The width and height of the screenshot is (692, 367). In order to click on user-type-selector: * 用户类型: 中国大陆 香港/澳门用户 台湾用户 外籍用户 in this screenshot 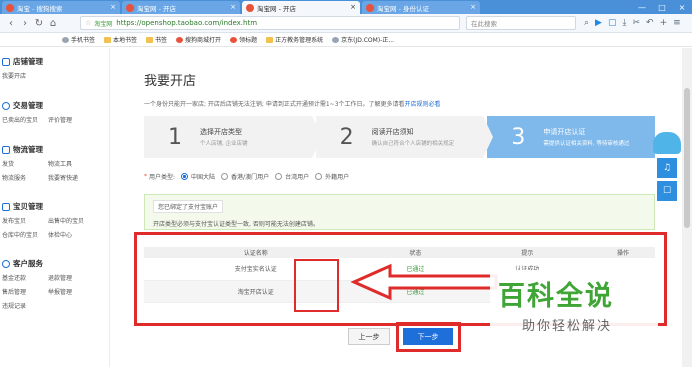, I will do `click(246, 176)`.